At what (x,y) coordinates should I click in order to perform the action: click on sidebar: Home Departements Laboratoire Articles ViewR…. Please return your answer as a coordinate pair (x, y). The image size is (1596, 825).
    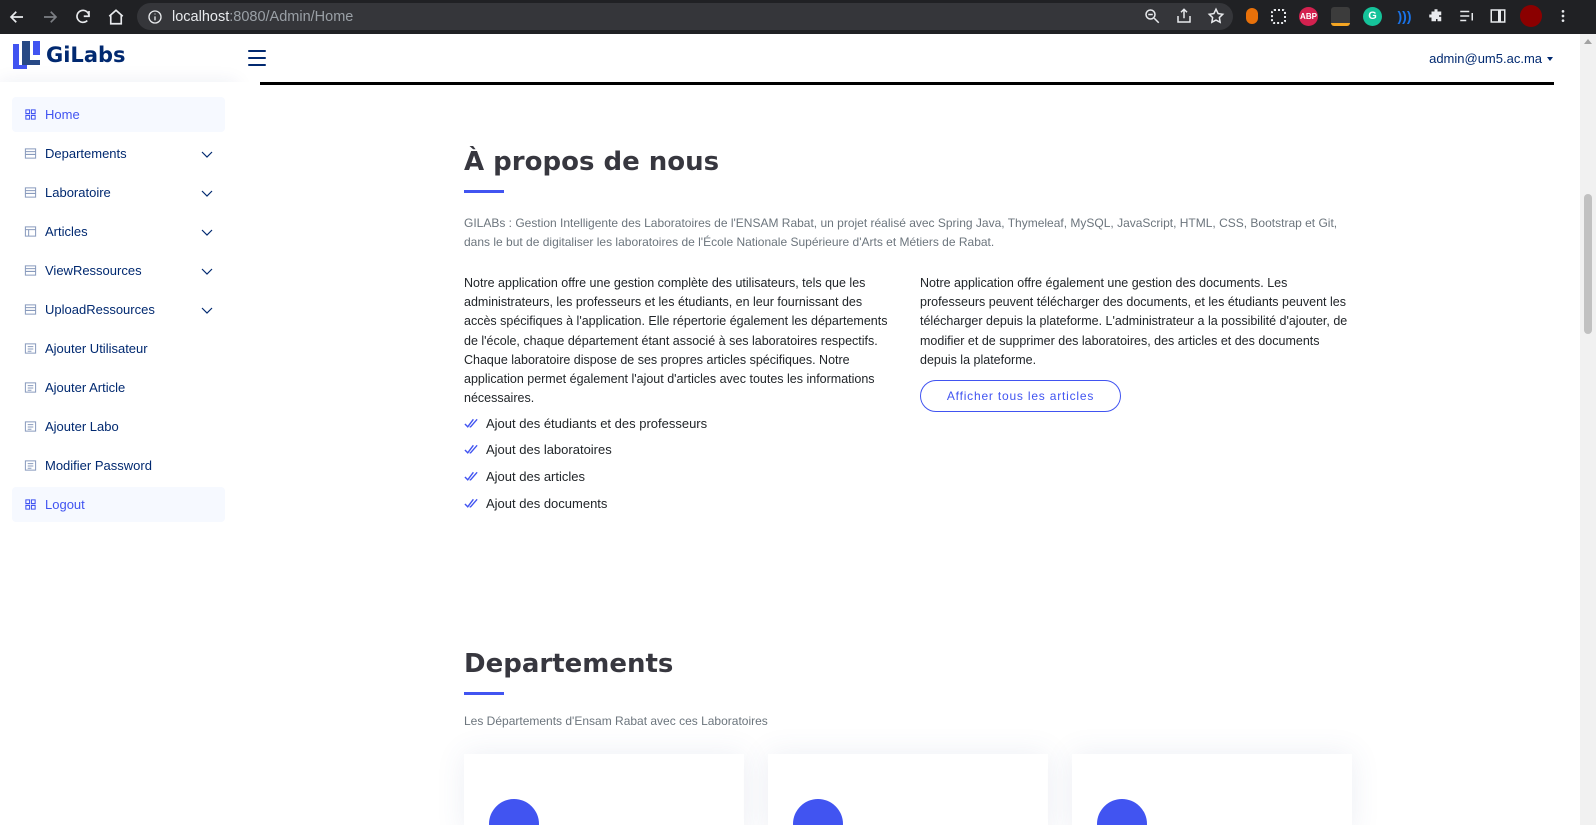
    Looking at the image, I should click on (118, 453).